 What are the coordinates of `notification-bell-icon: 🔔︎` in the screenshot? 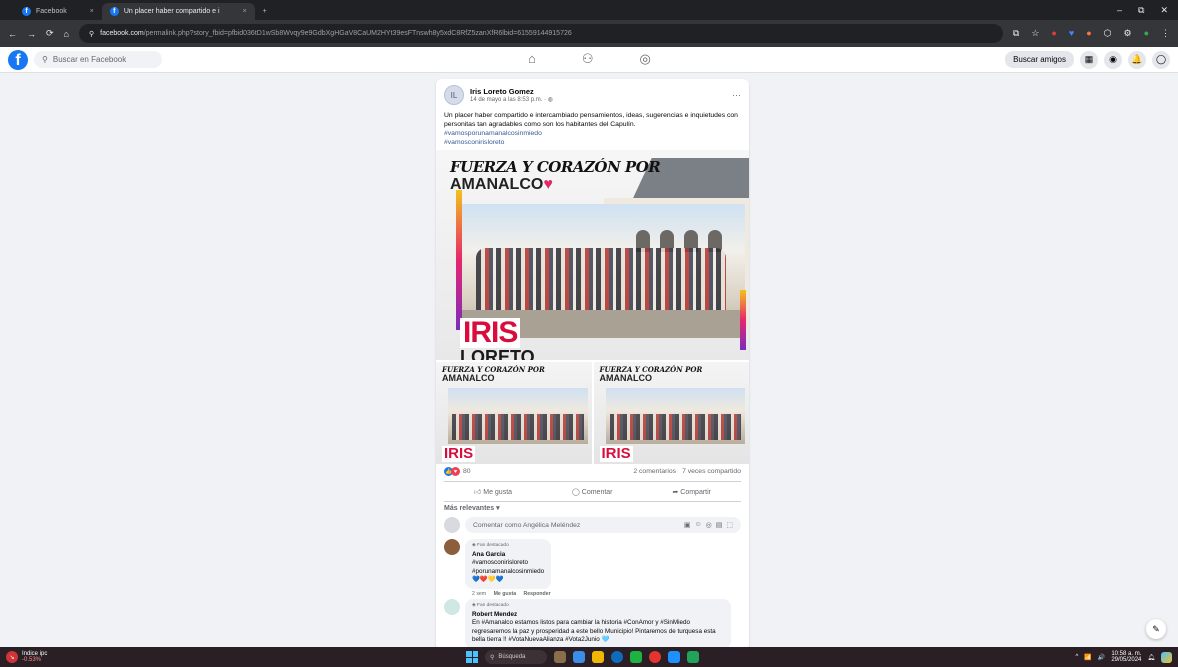 It's located at (1151, 657).